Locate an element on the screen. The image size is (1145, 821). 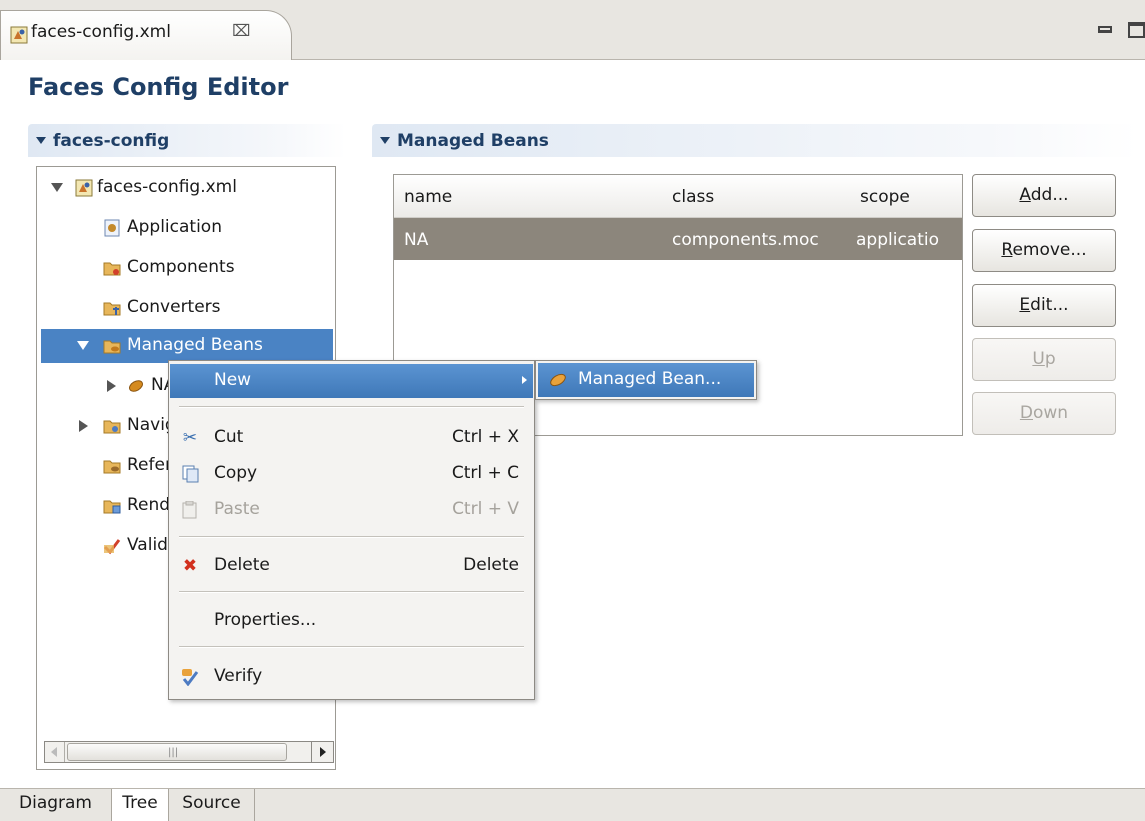
table-row: NA components.moc applicatio is located at coordinates (678, 239).